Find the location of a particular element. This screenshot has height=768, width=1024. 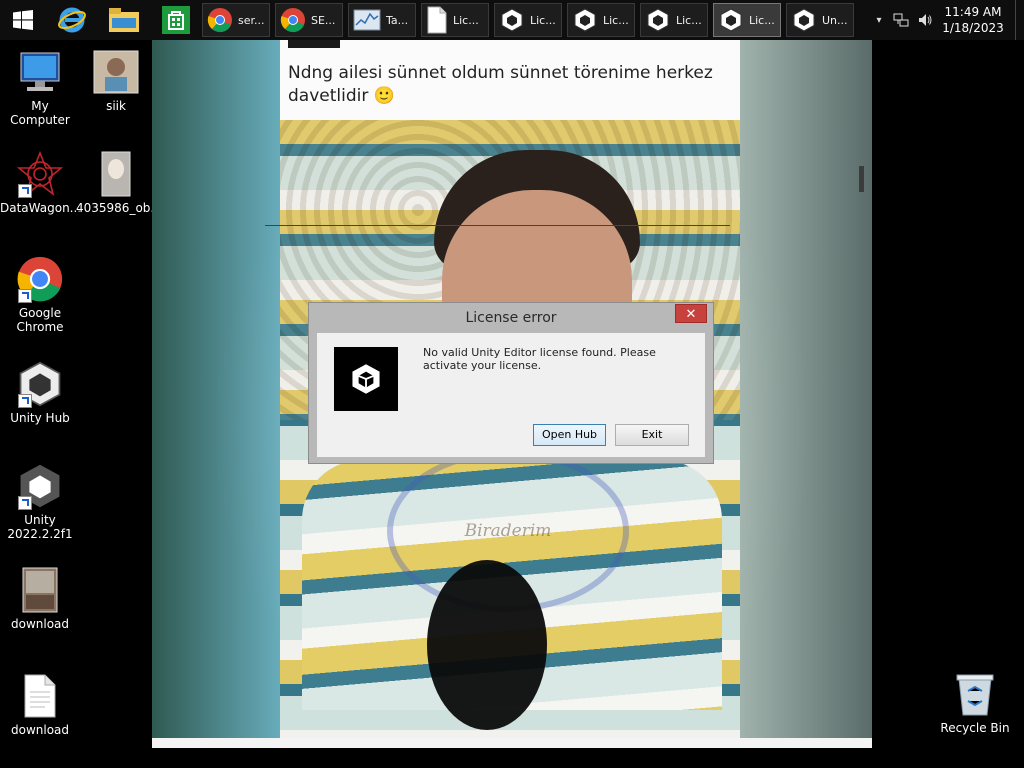

recycle-bin-icon is located at coordinates (975, 694).